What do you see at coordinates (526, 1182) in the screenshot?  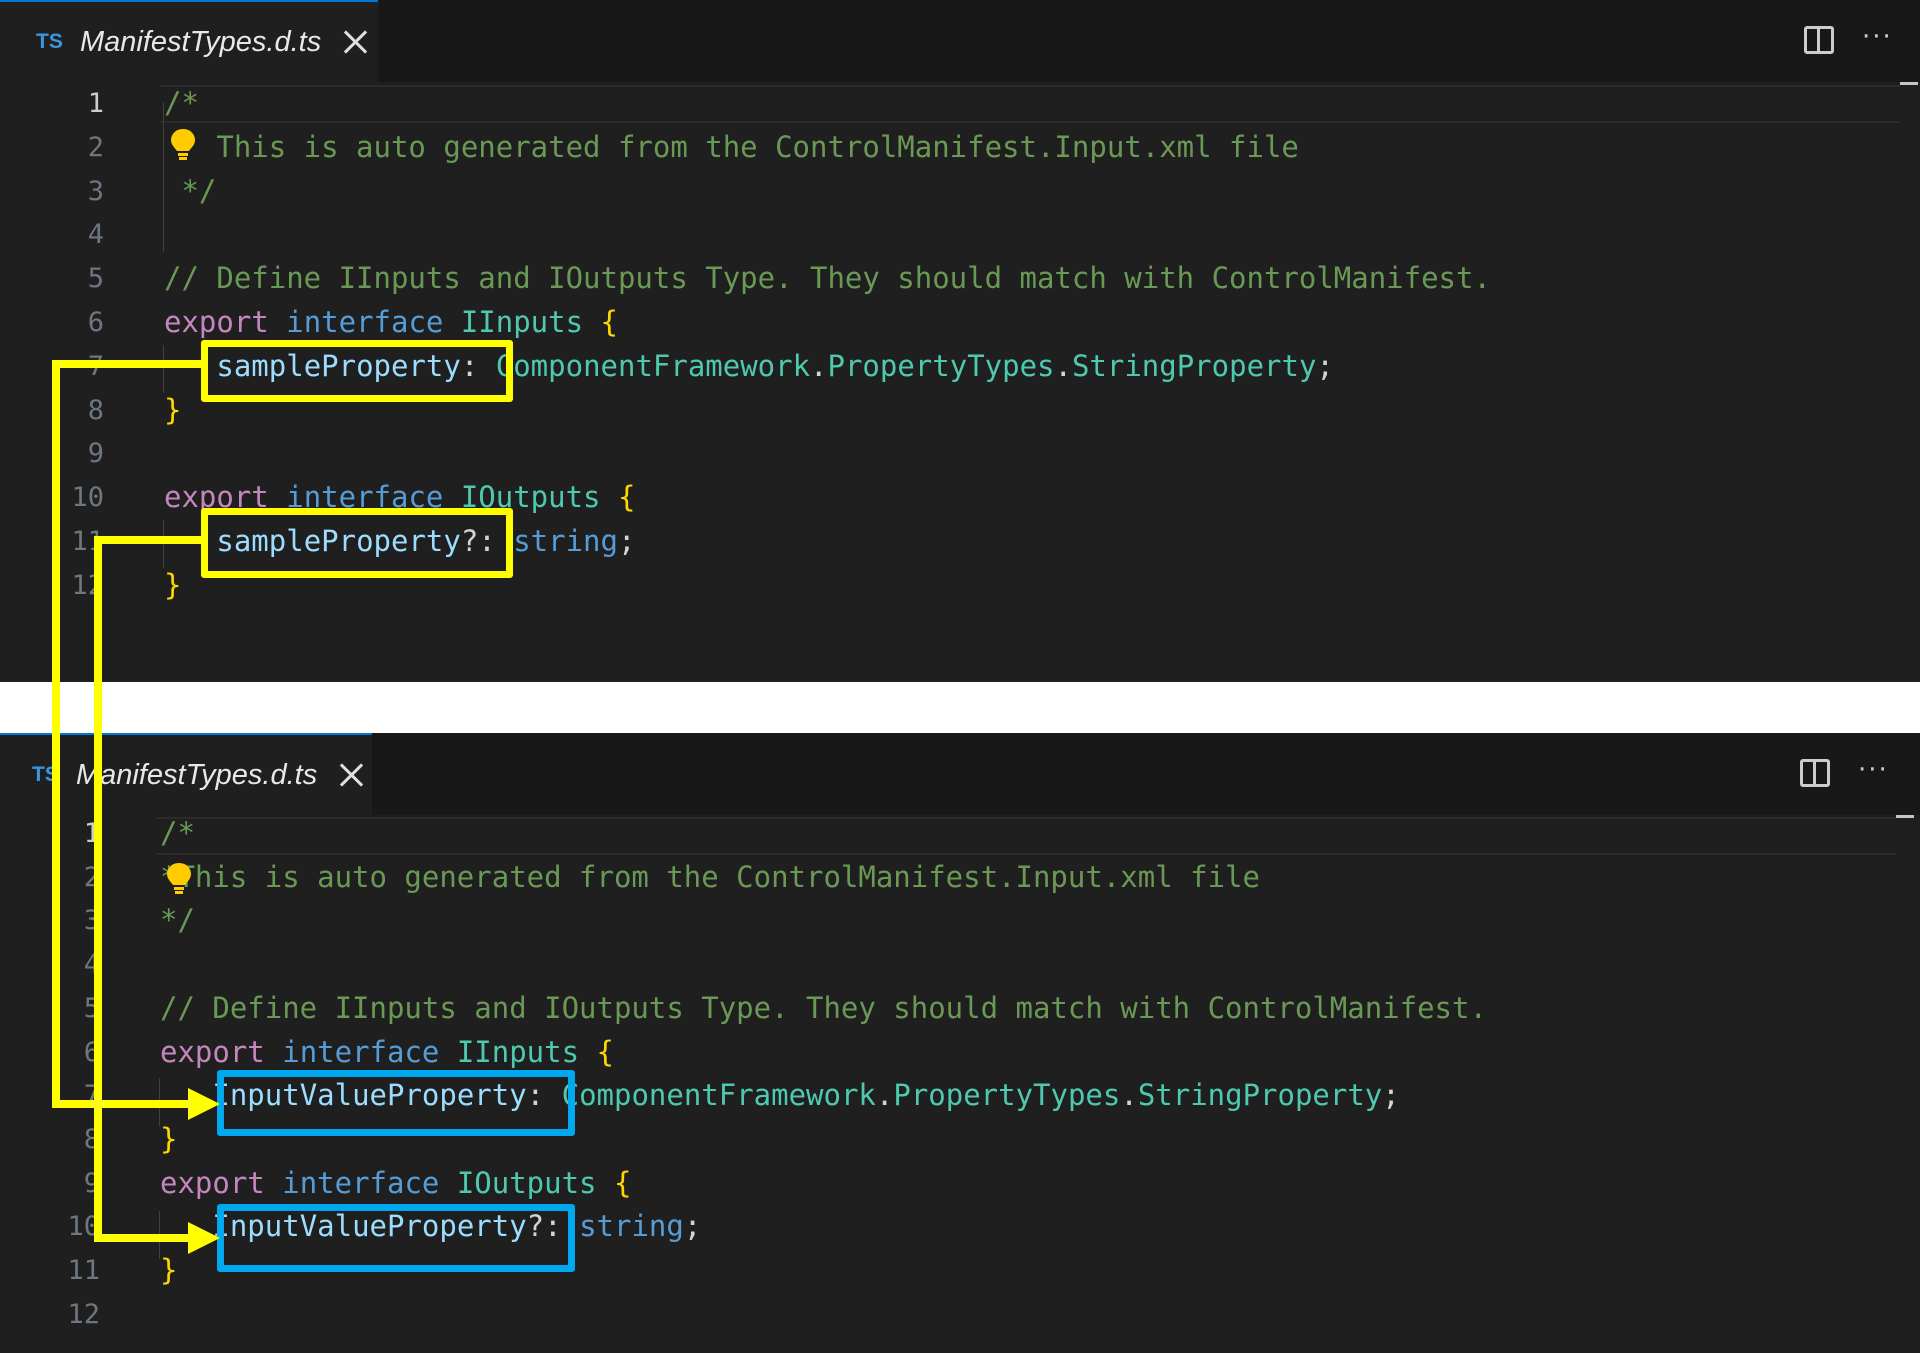 I see `type-name: IOutputs` at bounding box center [526, 1182].